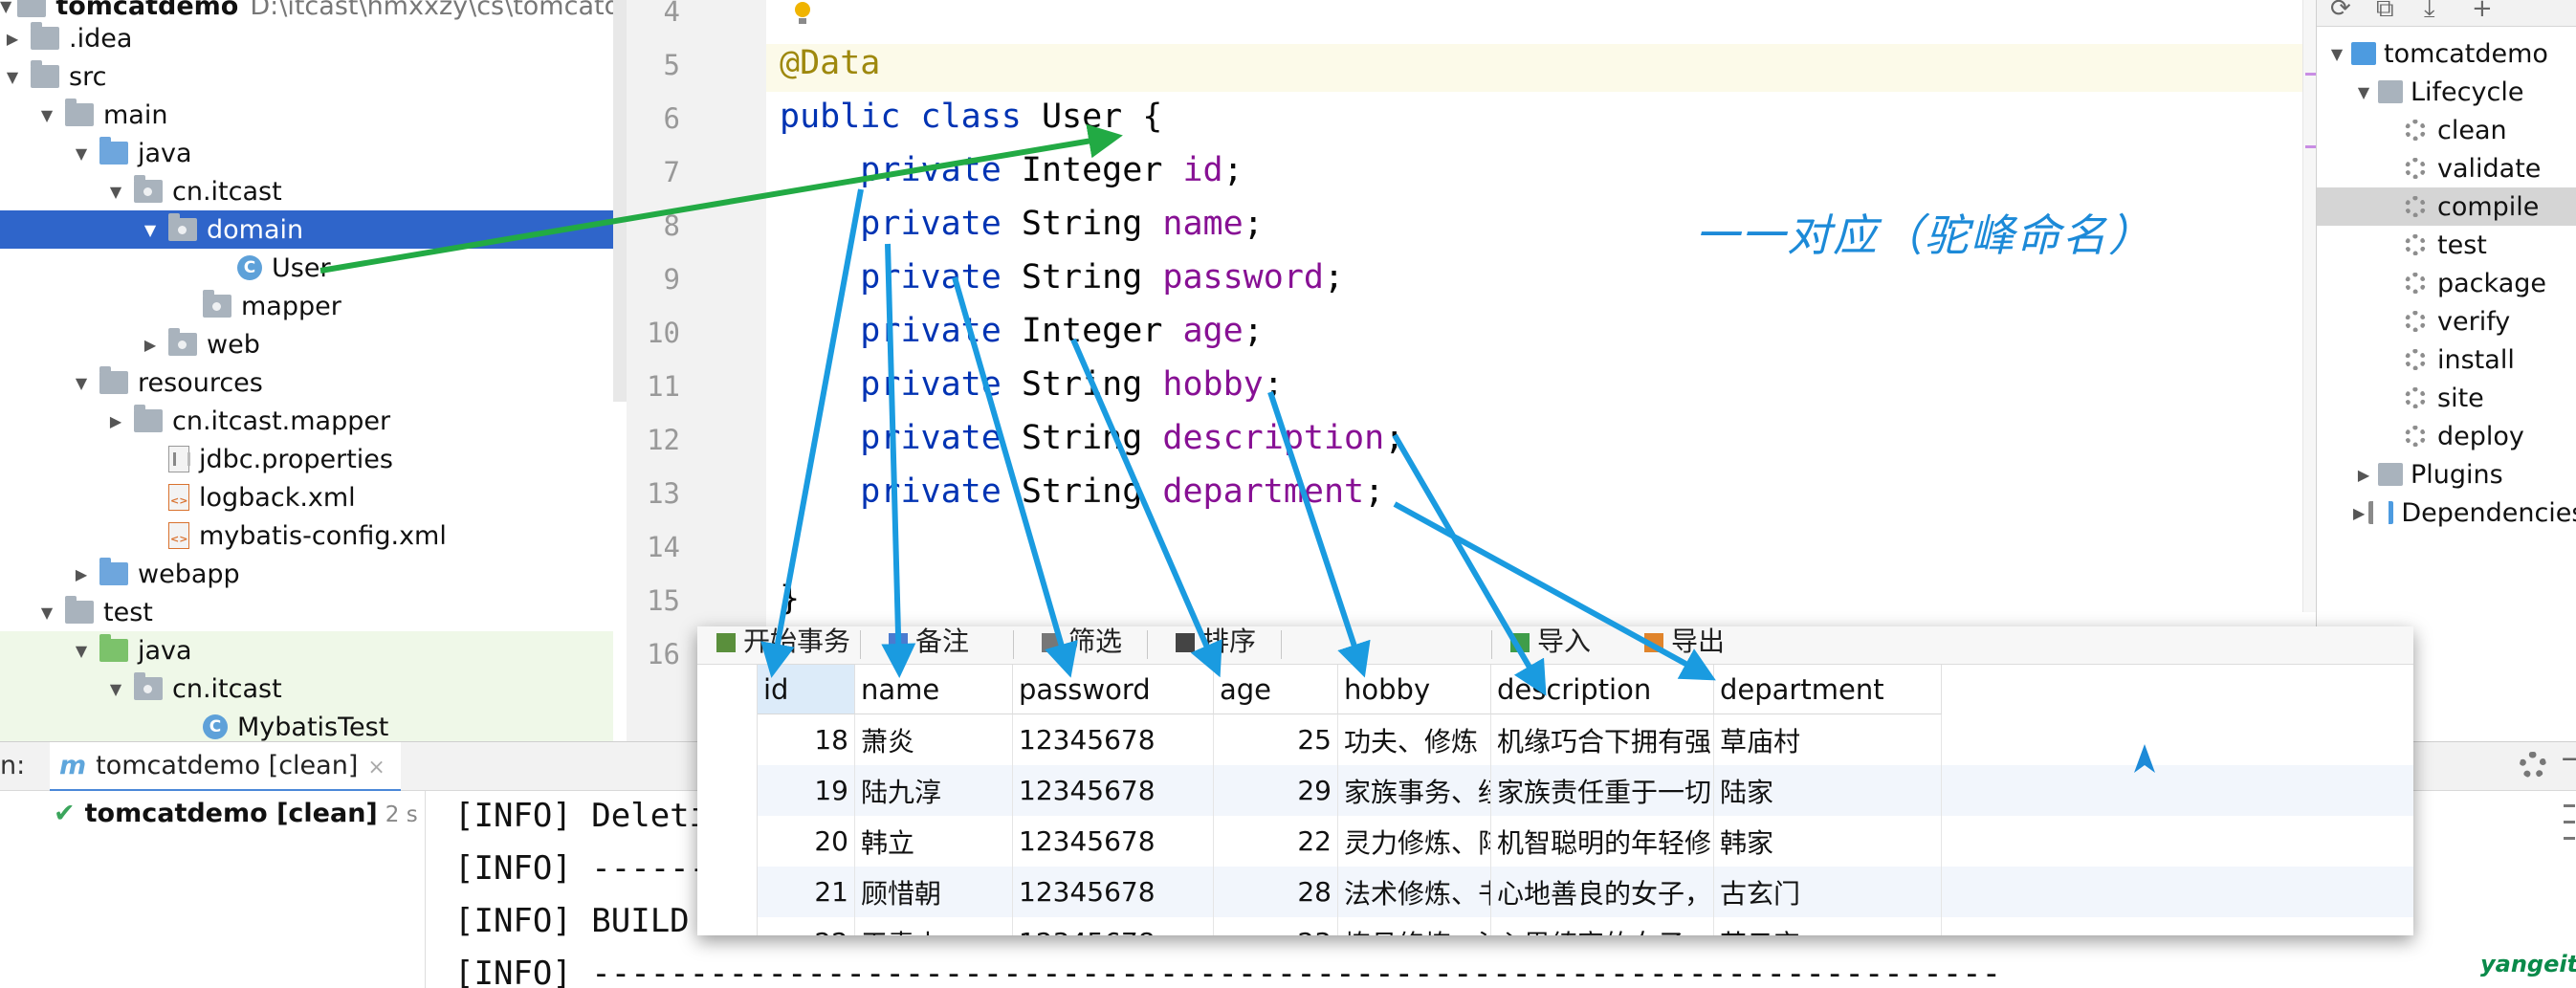 The image size is (2576, 988). I want to click on maven-item-package: package, so click(2447, 283).